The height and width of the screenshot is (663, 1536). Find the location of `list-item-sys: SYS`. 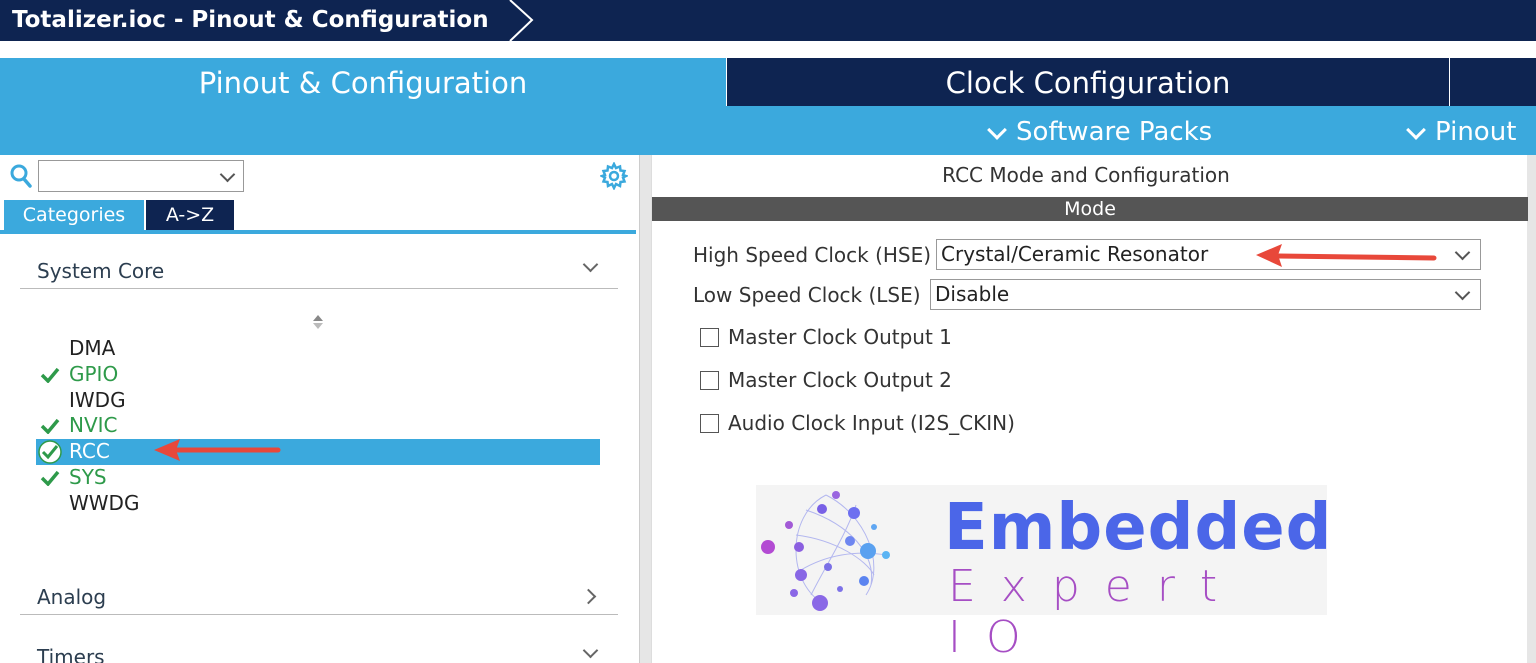

list-item-sys: SYS is located at coordinates (318, 478).